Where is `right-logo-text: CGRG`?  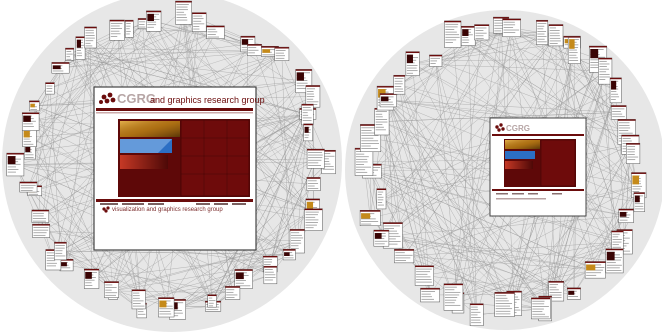 right-logo-text: CGRG is located at coordinates (518, 128).